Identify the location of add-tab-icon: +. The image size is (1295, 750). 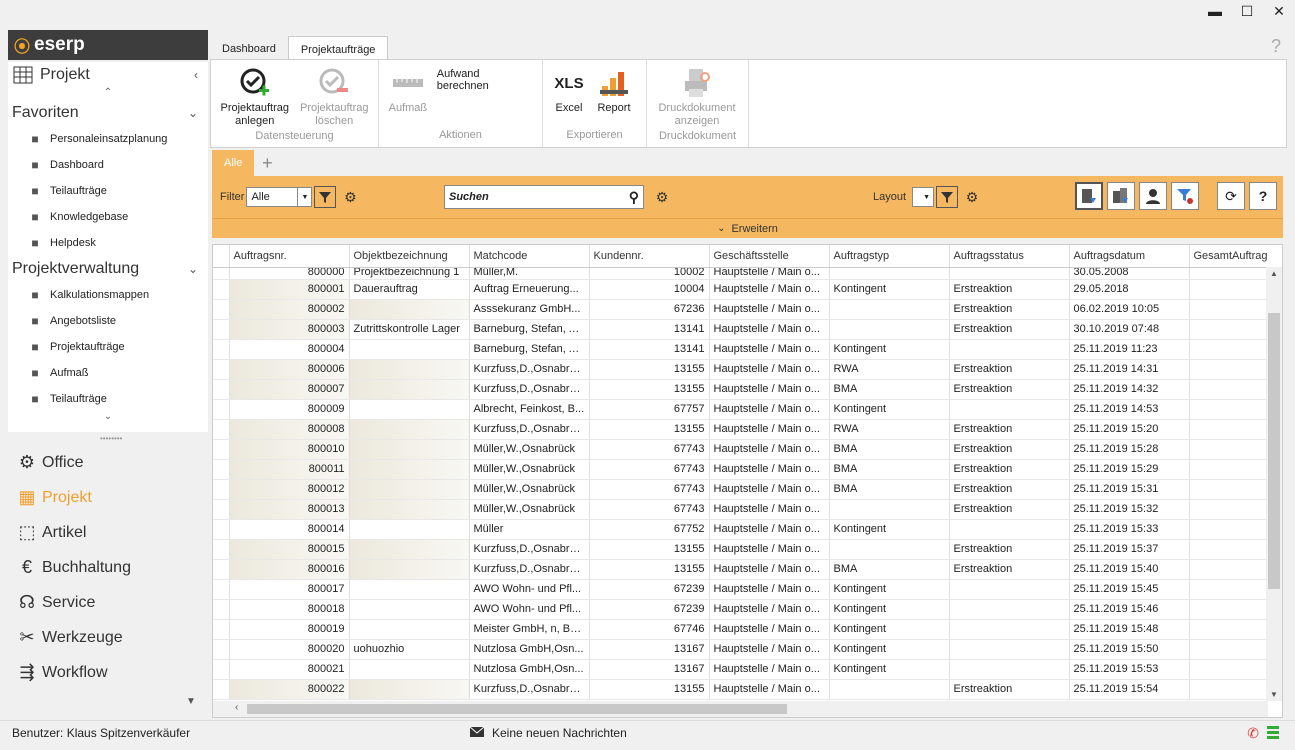
(267, 163).